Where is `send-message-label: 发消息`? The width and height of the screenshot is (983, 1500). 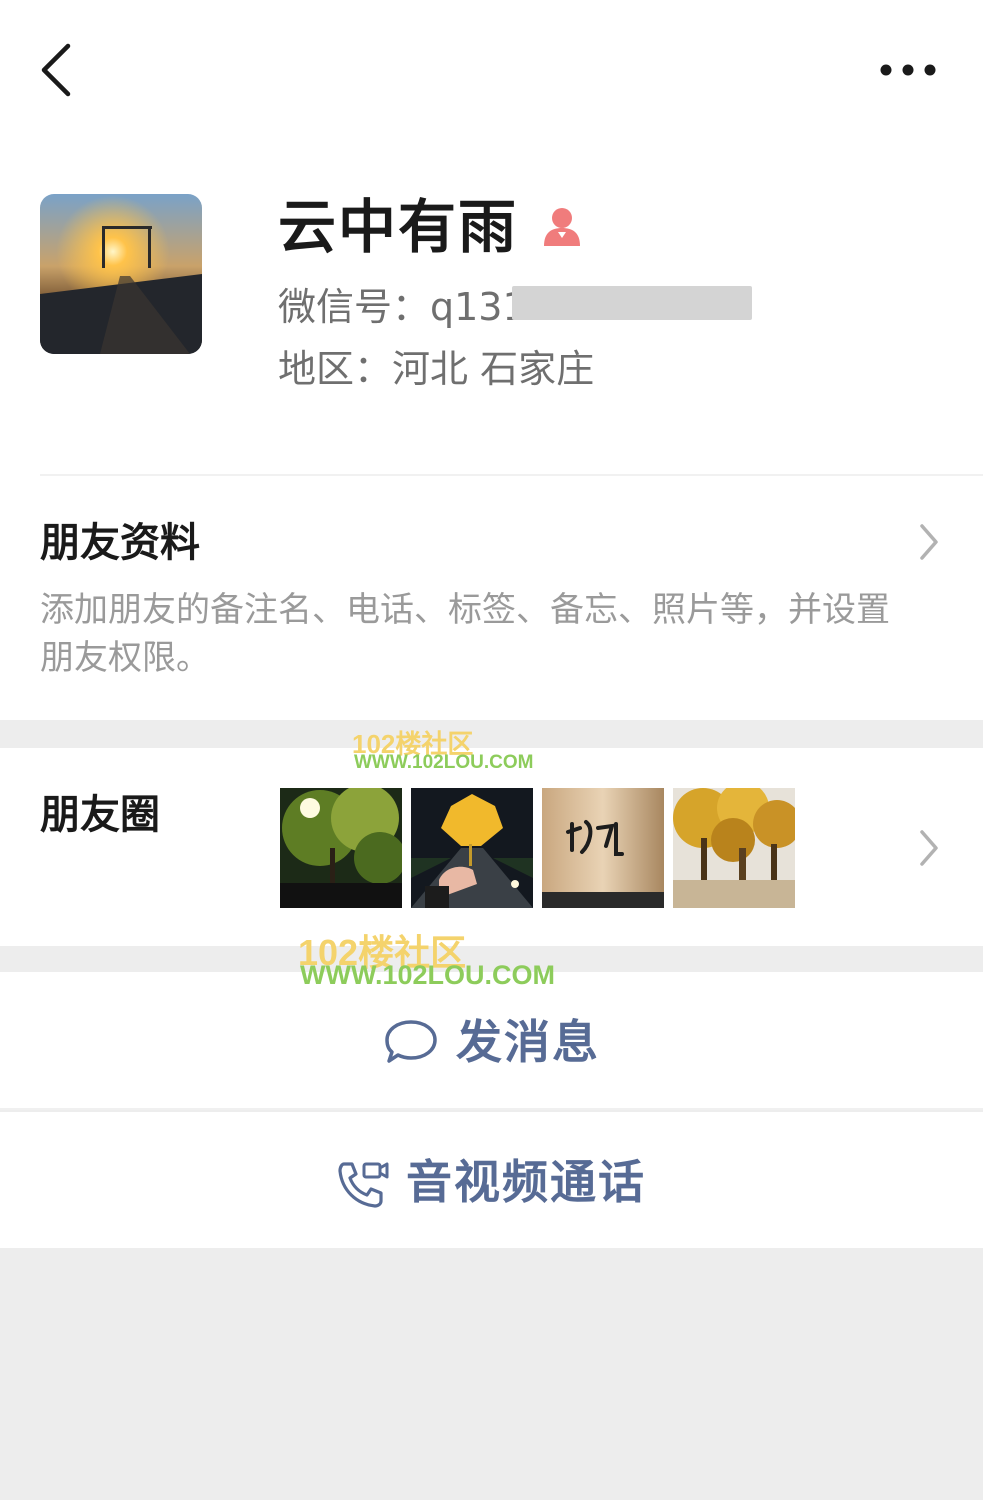 send-message-label: 发消息 is located at coordinates (528, 1042).